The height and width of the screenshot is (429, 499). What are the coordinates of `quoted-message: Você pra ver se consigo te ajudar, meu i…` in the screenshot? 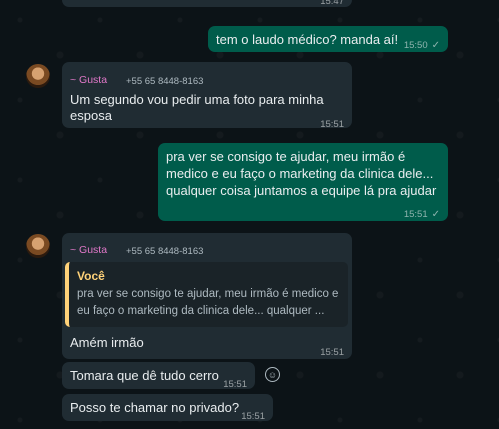 It's located at (206, 294).